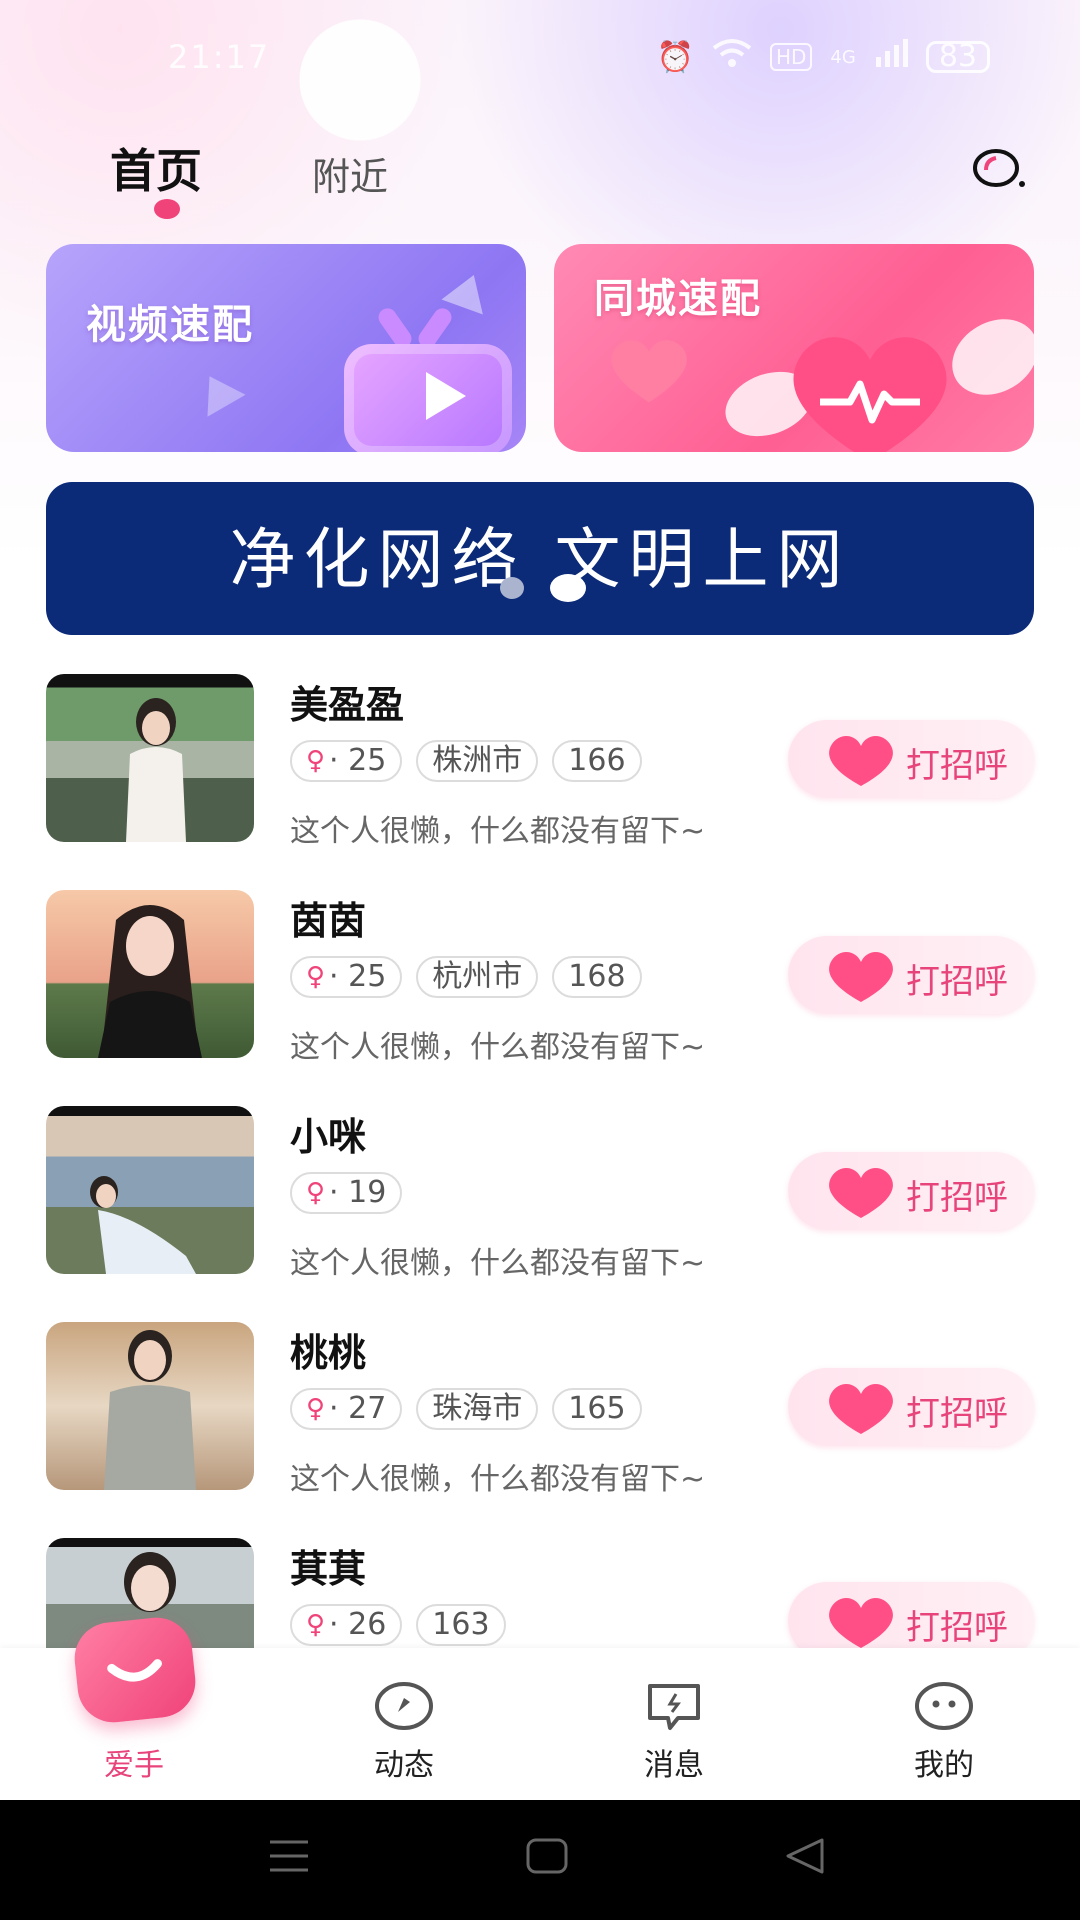 Image resolution: width=1080 pixels, height=1920 pixels. Describe the element at coordinates (805, 1856) in the screenshot. I see `back-icon` at that location.